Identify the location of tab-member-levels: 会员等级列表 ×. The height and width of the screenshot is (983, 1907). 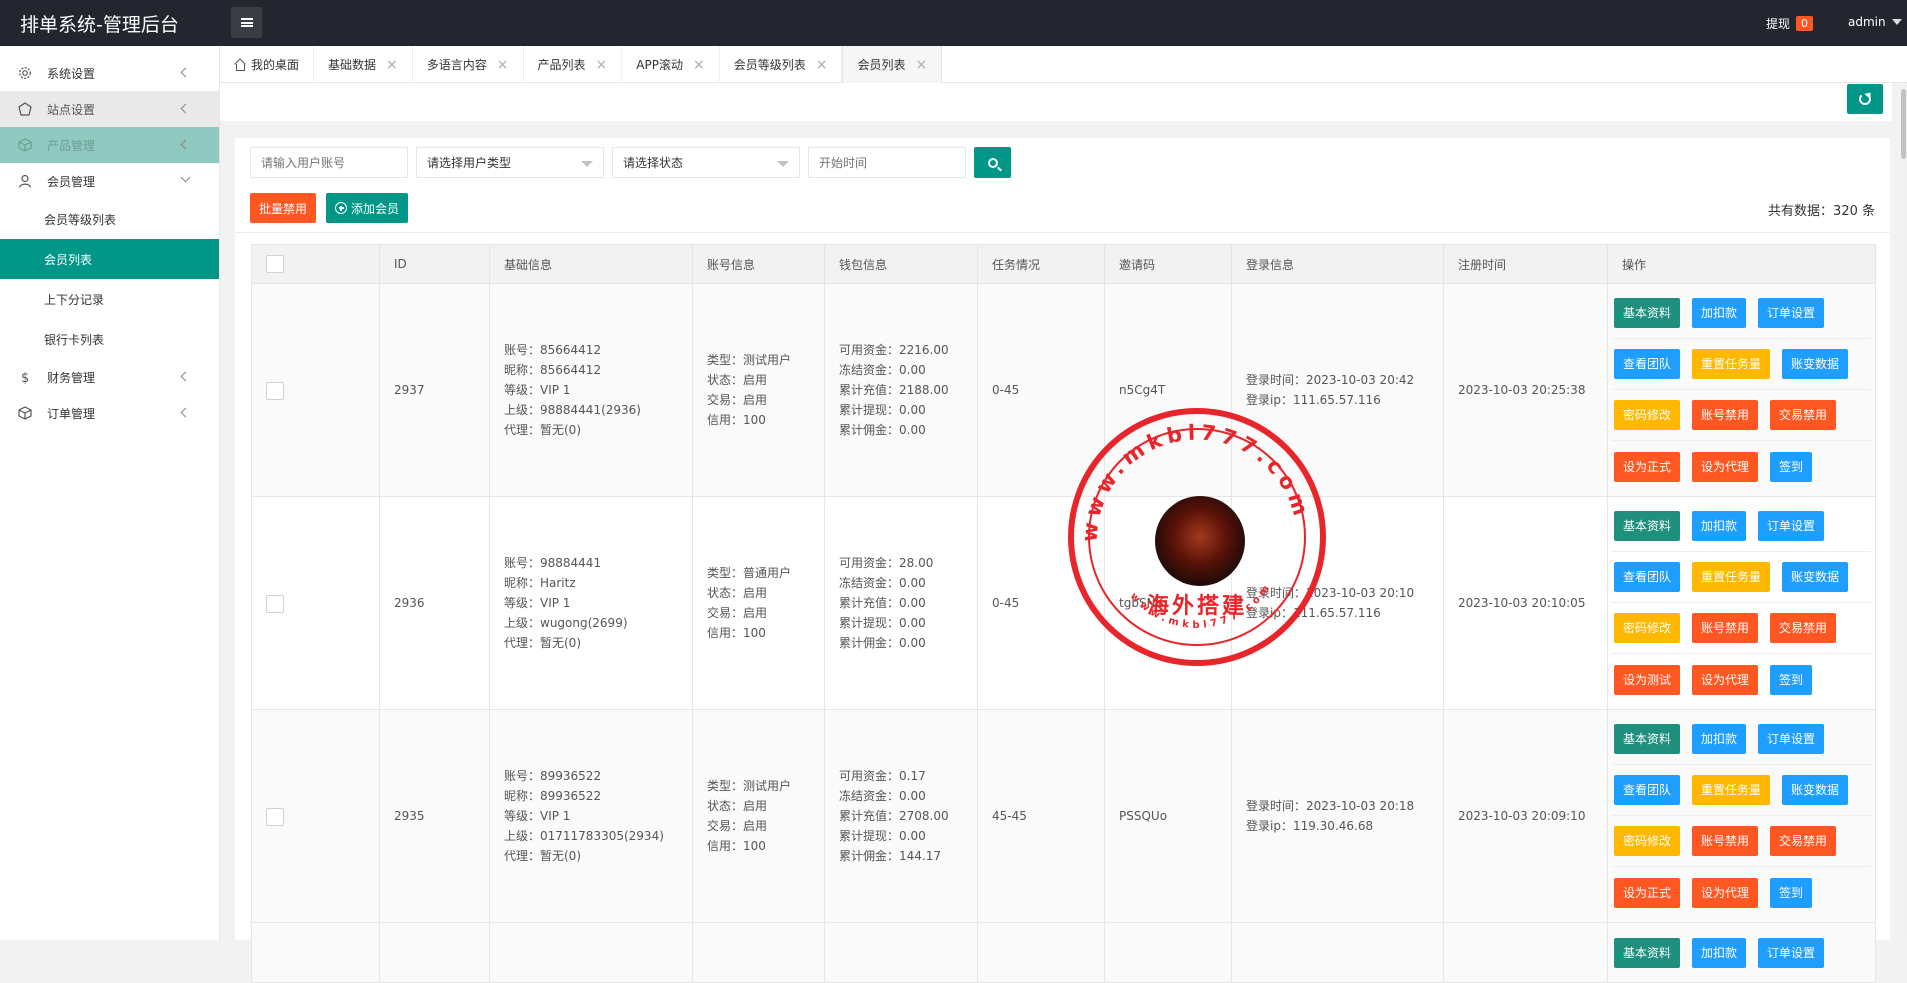
(781, 64).